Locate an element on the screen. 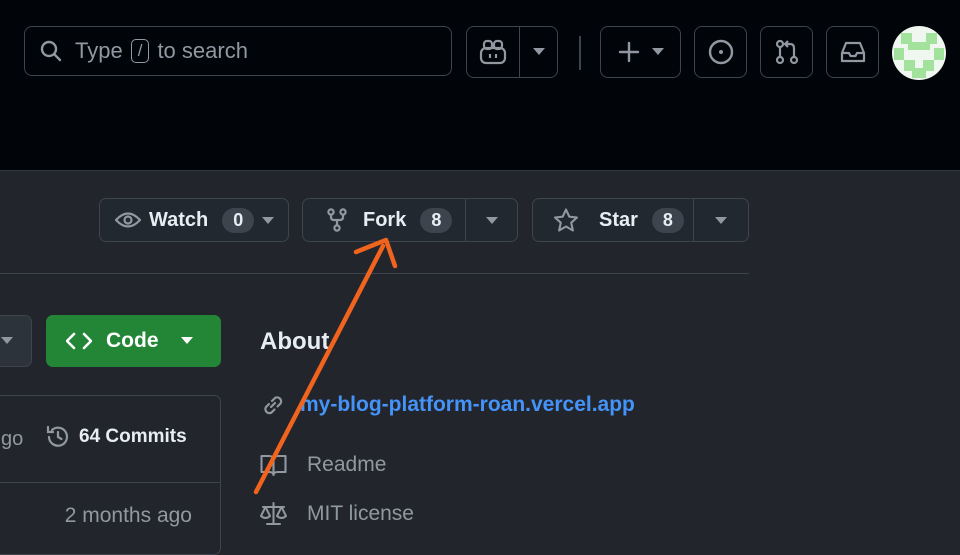  issue-opened-icon is located at coordinates (720, 52).